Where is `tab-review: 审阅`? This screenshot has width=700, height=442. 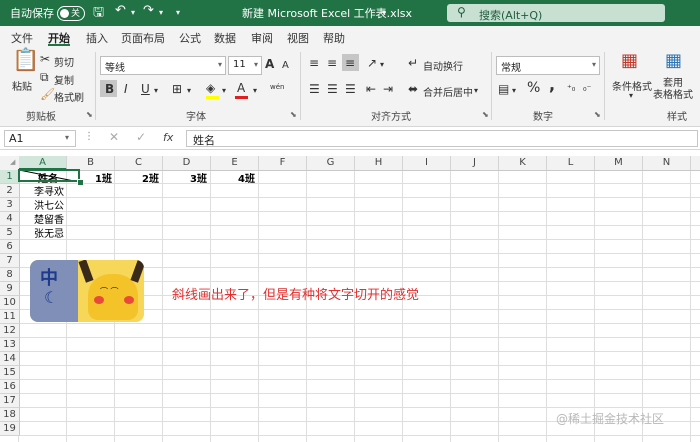 tab-review: 审阅 is located at coordinates (262, 38).